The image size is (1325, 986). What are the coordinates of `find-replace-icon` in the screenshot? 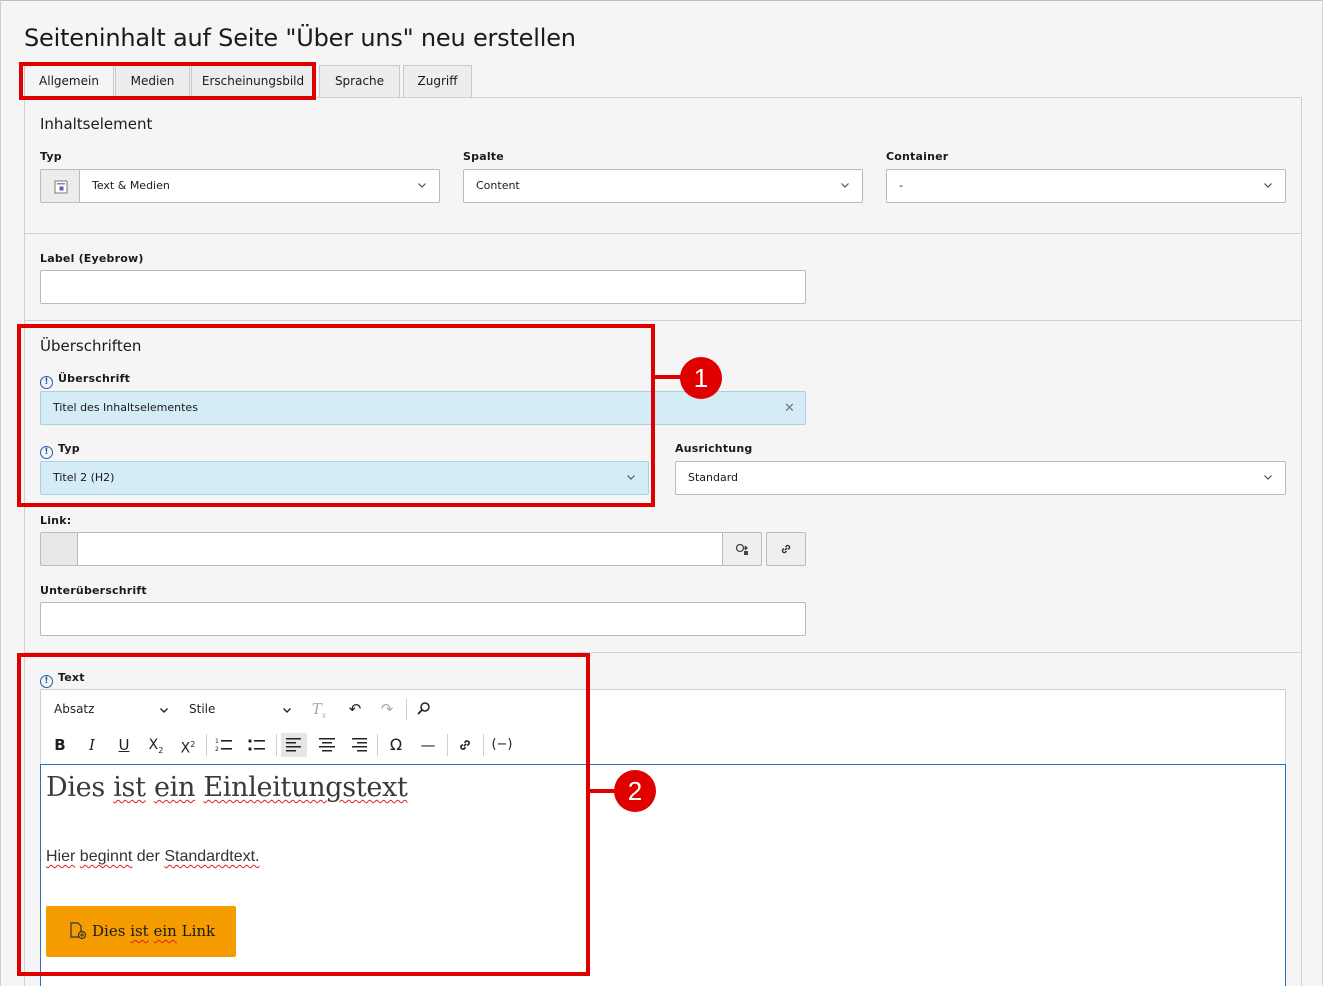 It's located at (424, 709).